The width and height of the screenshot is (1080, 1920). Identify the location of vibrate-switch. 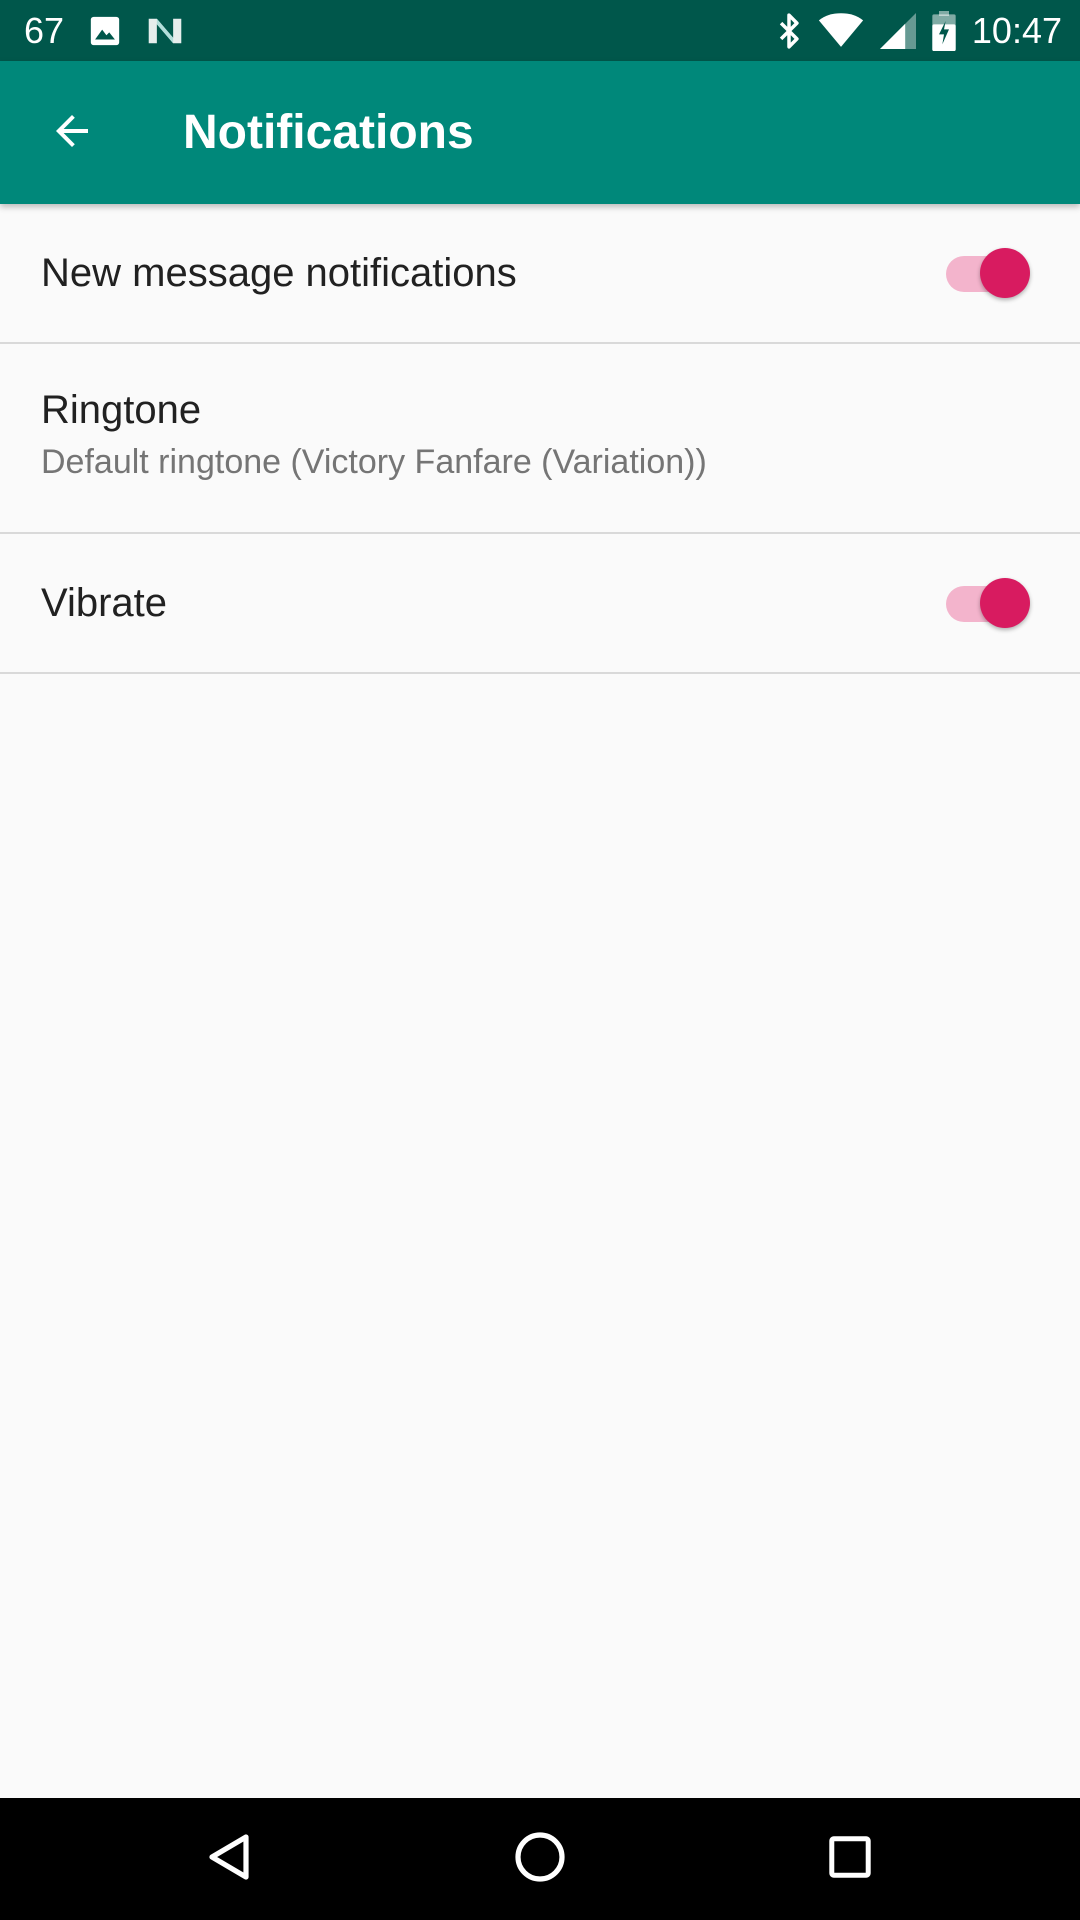
(988, 603).